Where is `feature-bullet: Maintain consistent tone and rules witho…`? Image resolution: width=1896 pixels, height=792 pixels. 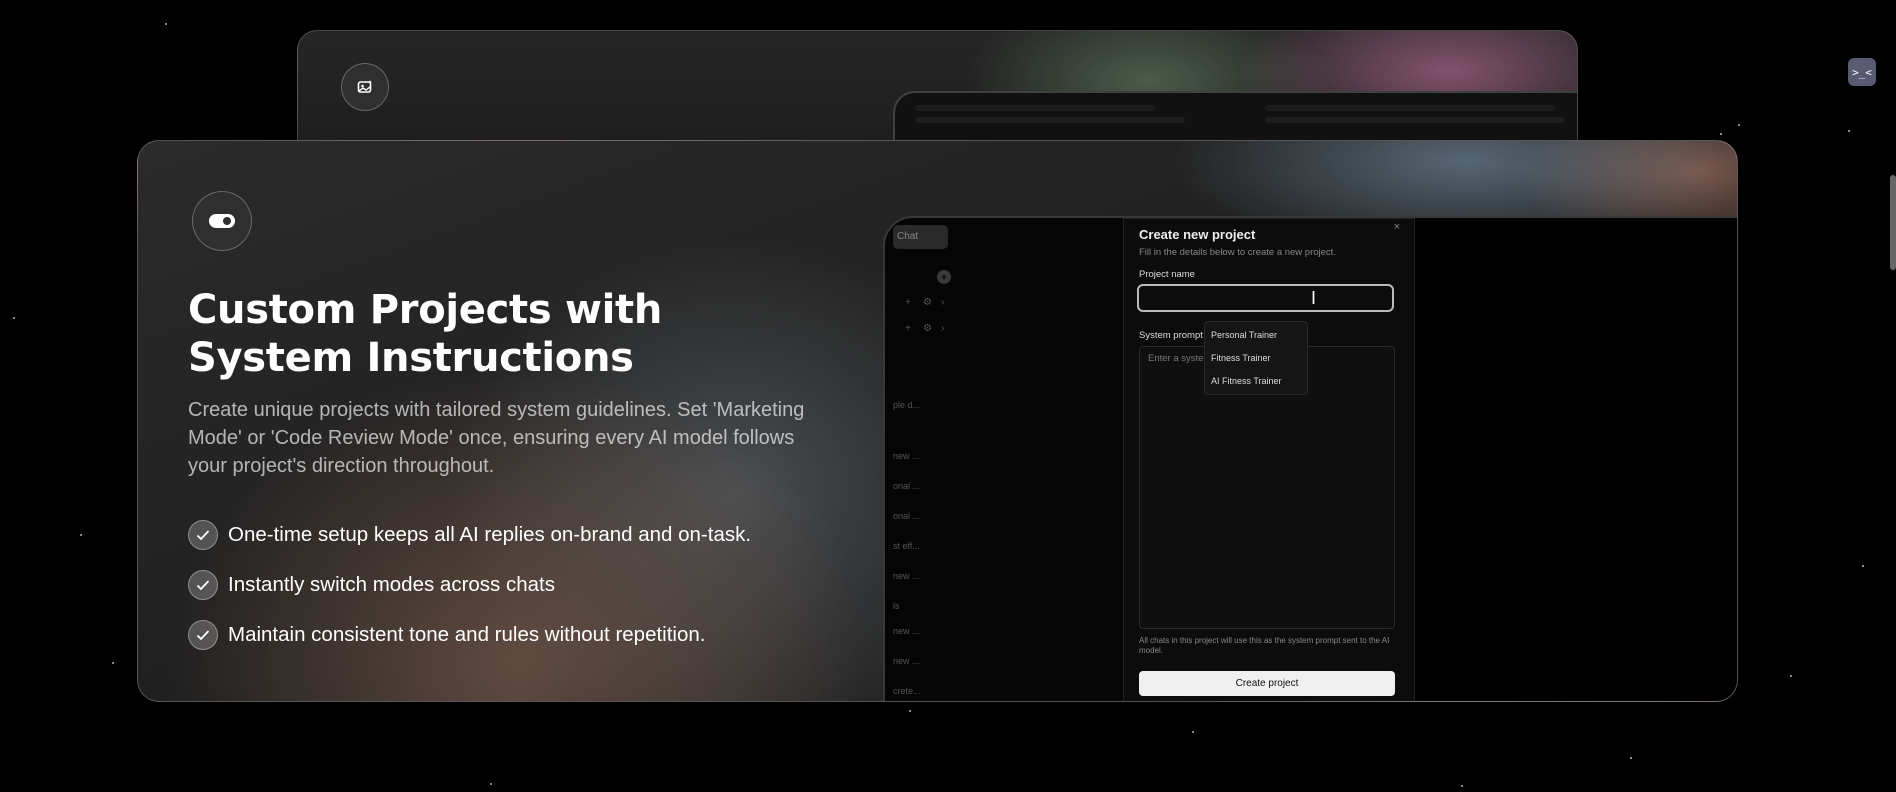
feature-bullet: Maintain consistent tone and rules witho… is located at coordinates (446, 635).